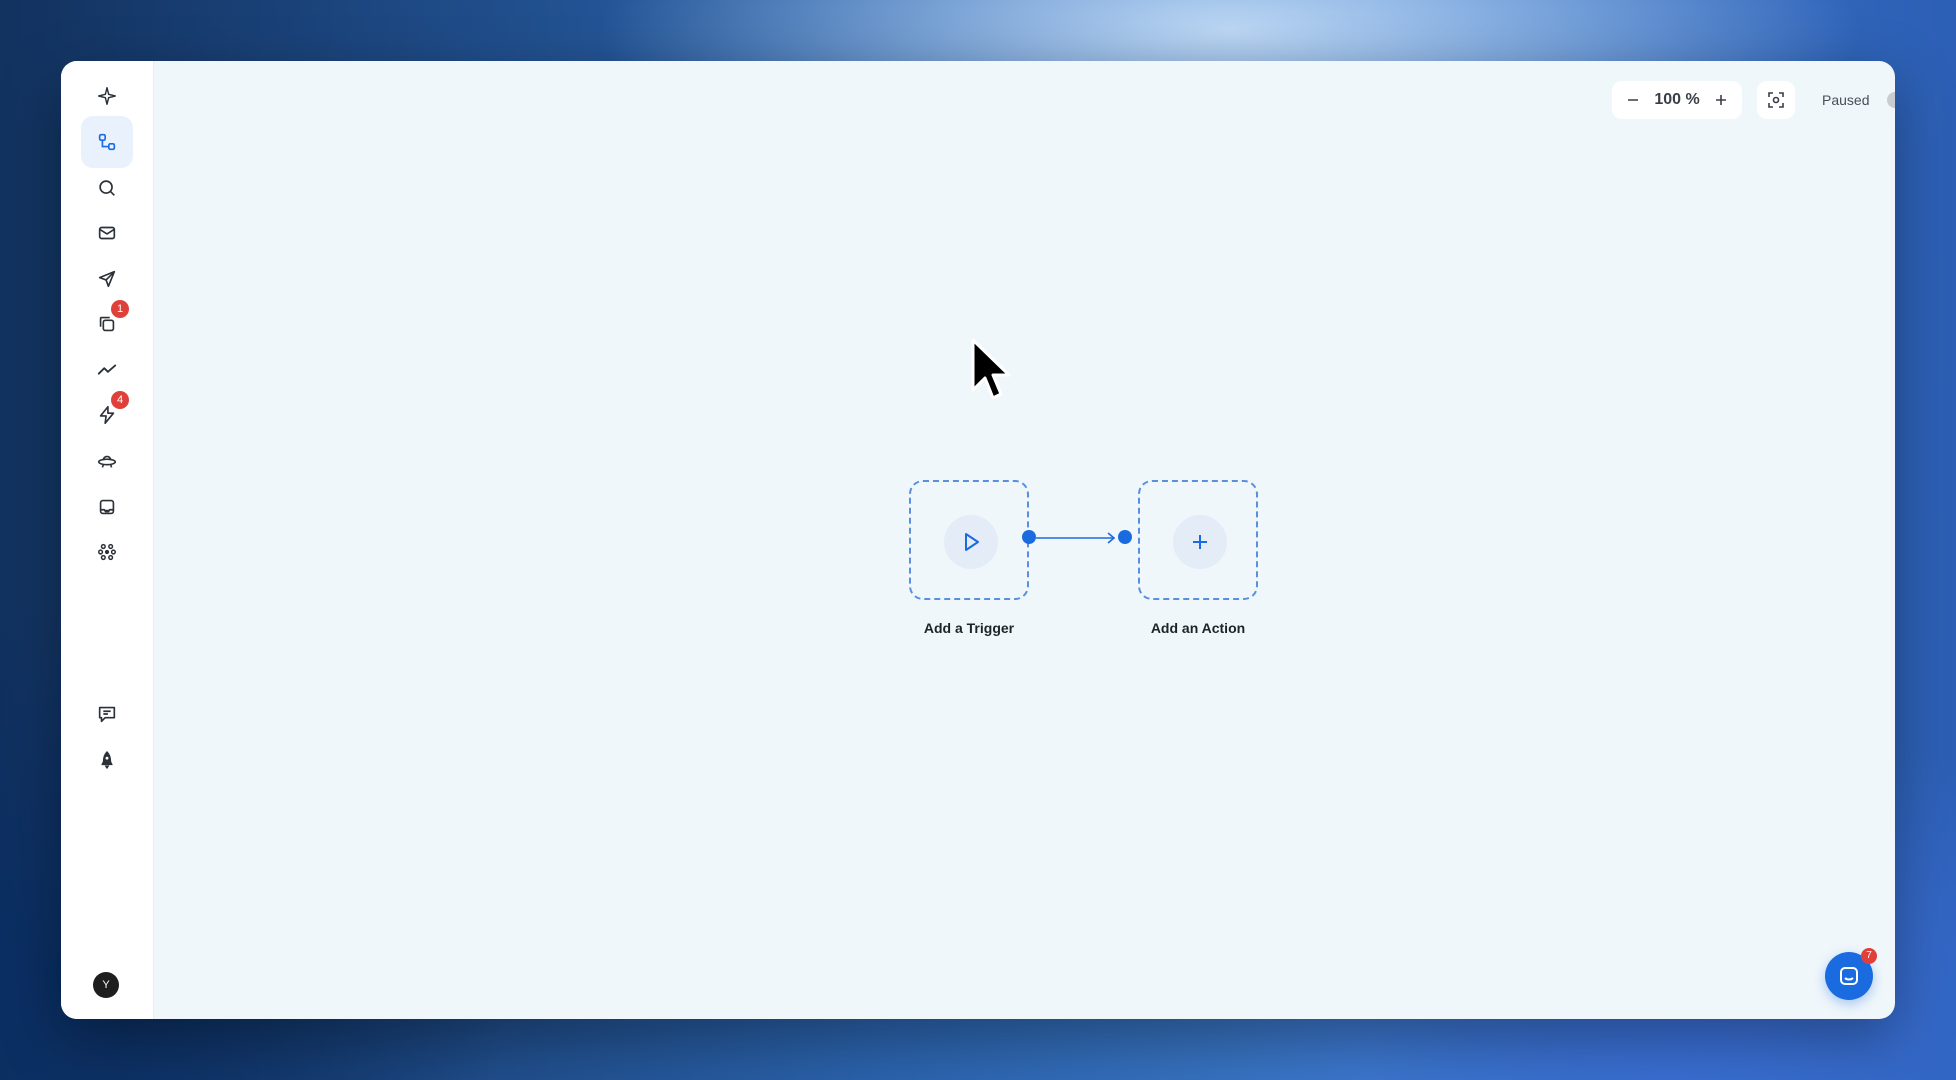 This screenshot has width=1956, height=1080. What do you see at coordinates (1869, 956) in the screenshot?
I see `chat-badge: 7` at bounding box center [1869, 956].